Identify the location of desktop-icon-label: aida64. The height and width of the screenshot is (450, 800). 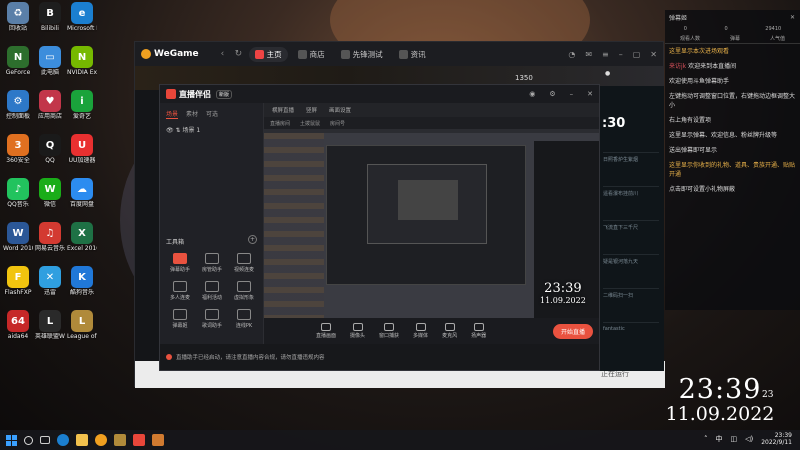
(18, 336).